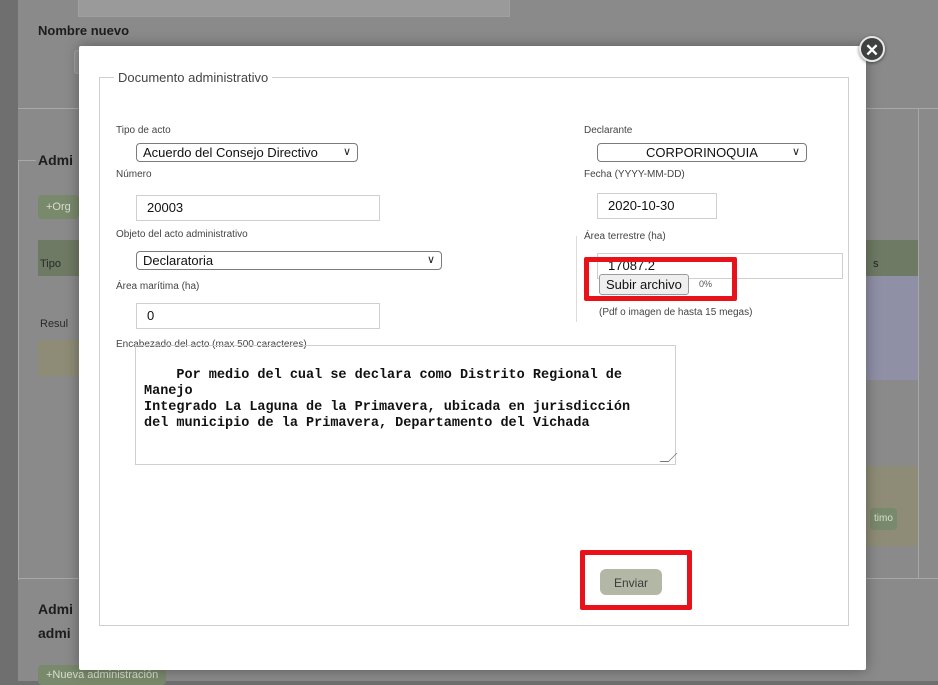 Image resolution: width=938 pixels, height=685 pixels. What do you see at coordinates (84, 30) in the screenshot?
I see `bg-field-label: Nombre nuevo` at bounding box center [84, 30].